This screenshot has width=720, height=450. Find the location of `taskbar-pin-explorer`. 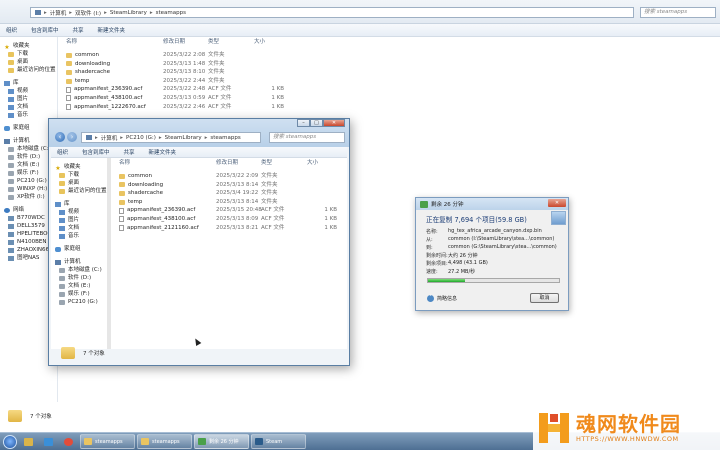

taskbar-pin-explorer is located at coordinates (28, 441).